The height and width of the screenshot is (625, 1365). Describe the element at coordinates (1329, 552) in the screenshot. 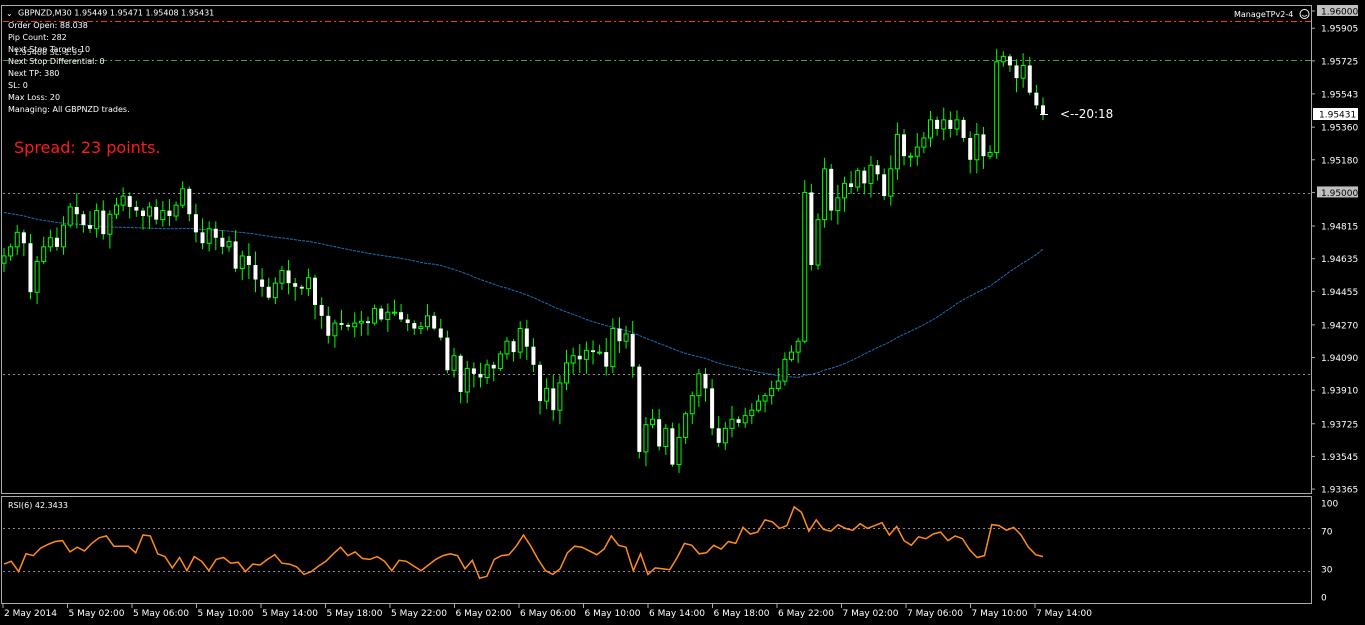

I see `rsi-axis: 100 70 30 0` at that location.